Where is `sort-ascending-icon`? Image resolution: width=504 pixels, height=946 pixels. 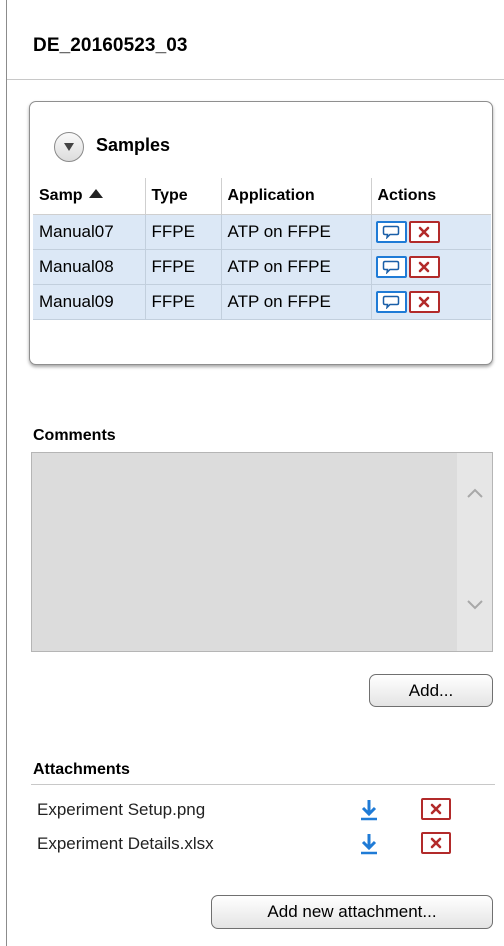
sort-ascending-icon is located at coordinates (95, 193).